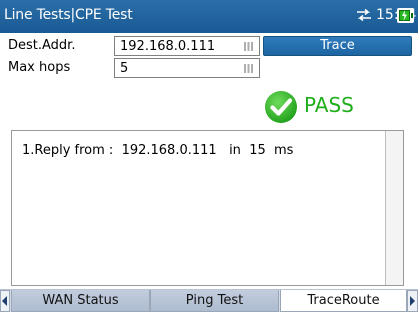  I want to click on tab-scroll-right-button, so click(412, 301).